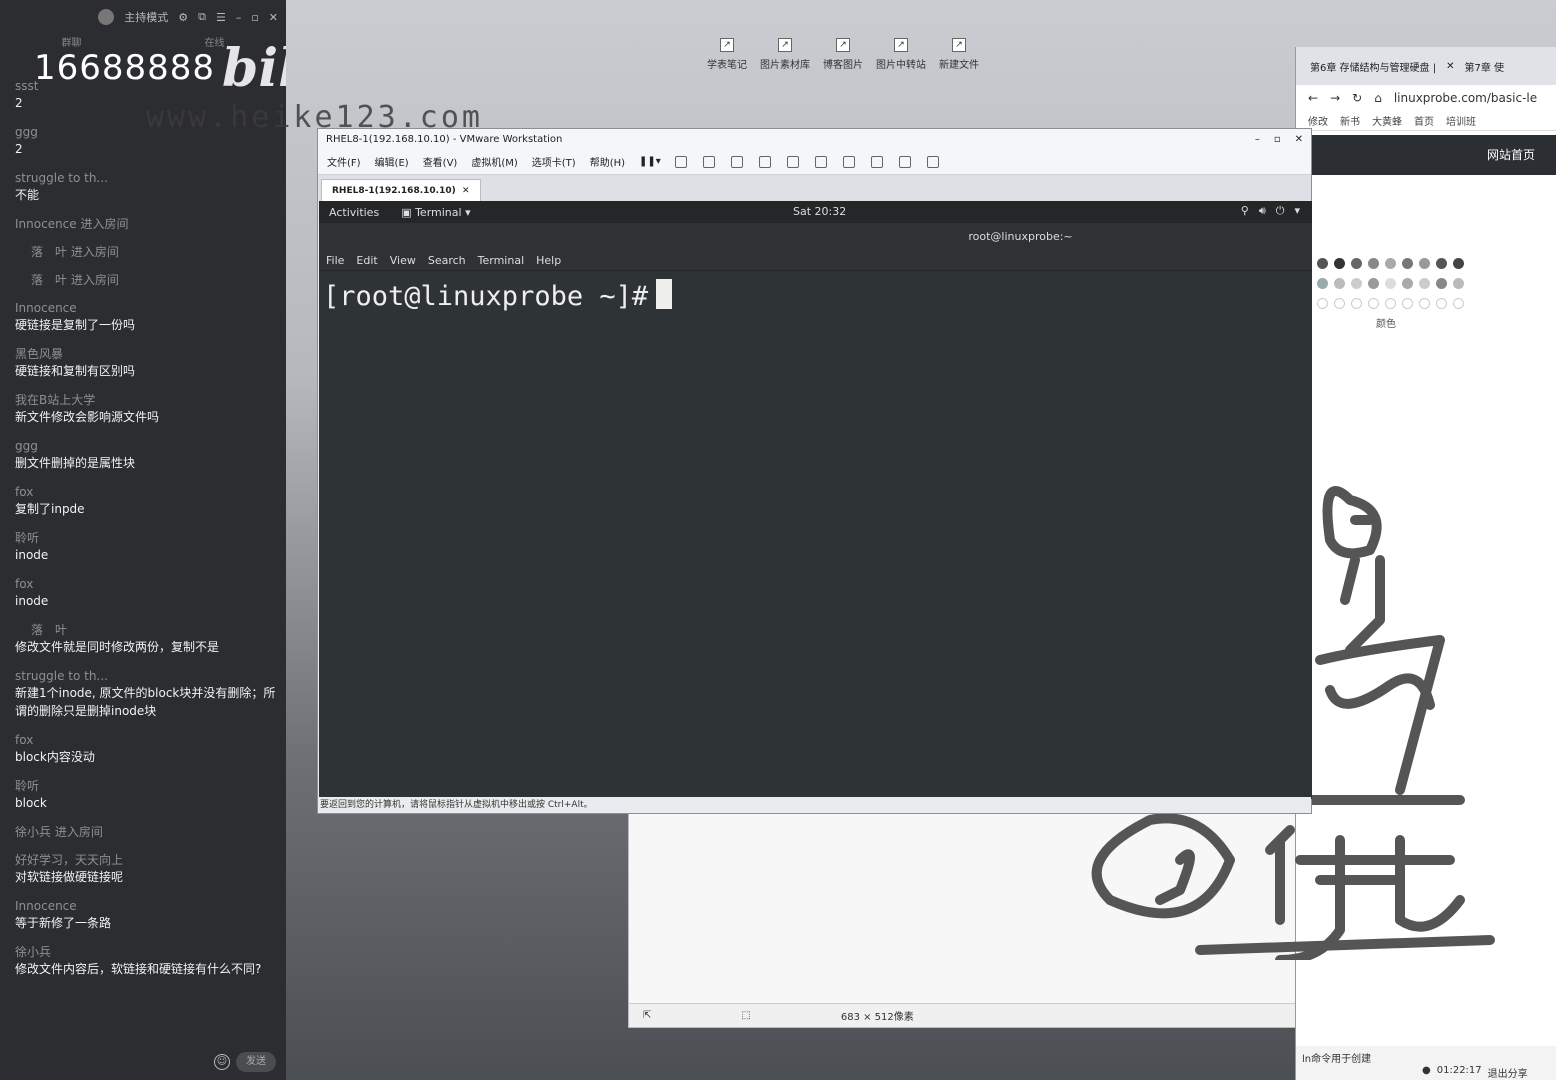 This screenshot has height=1080, width=1556. Describe the element at coordinates (146, 17) in the screenshot. I see `host-mode-label: 主持模式` at that location.